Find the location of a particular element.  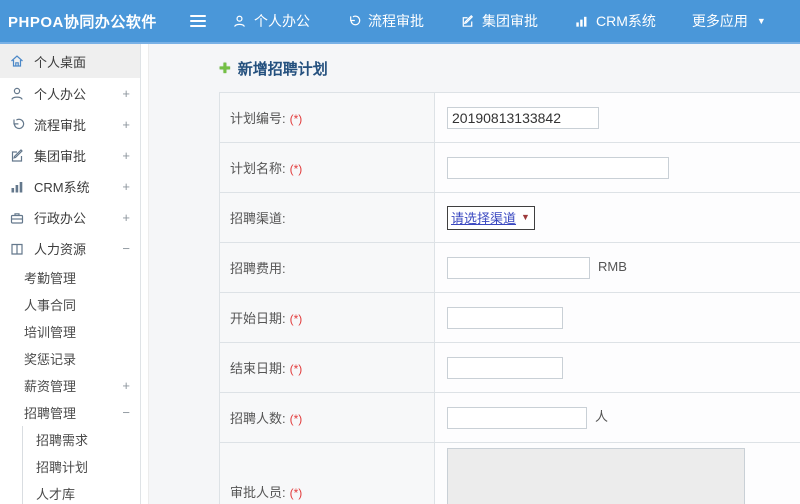

channel-select-value: 请选择渠道 is located at coordinates (484, 218).